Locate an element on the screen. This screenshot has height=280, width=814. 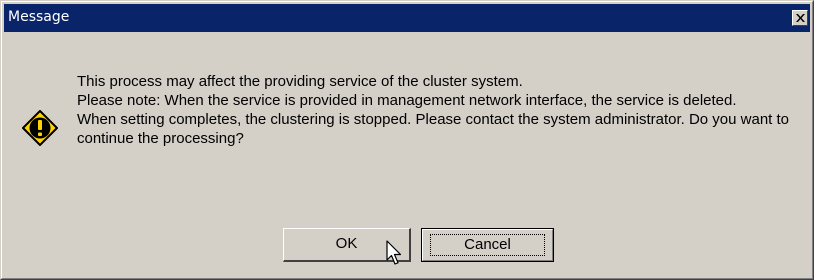
mouse-cursor-icon is located at coordinates (394, 252).